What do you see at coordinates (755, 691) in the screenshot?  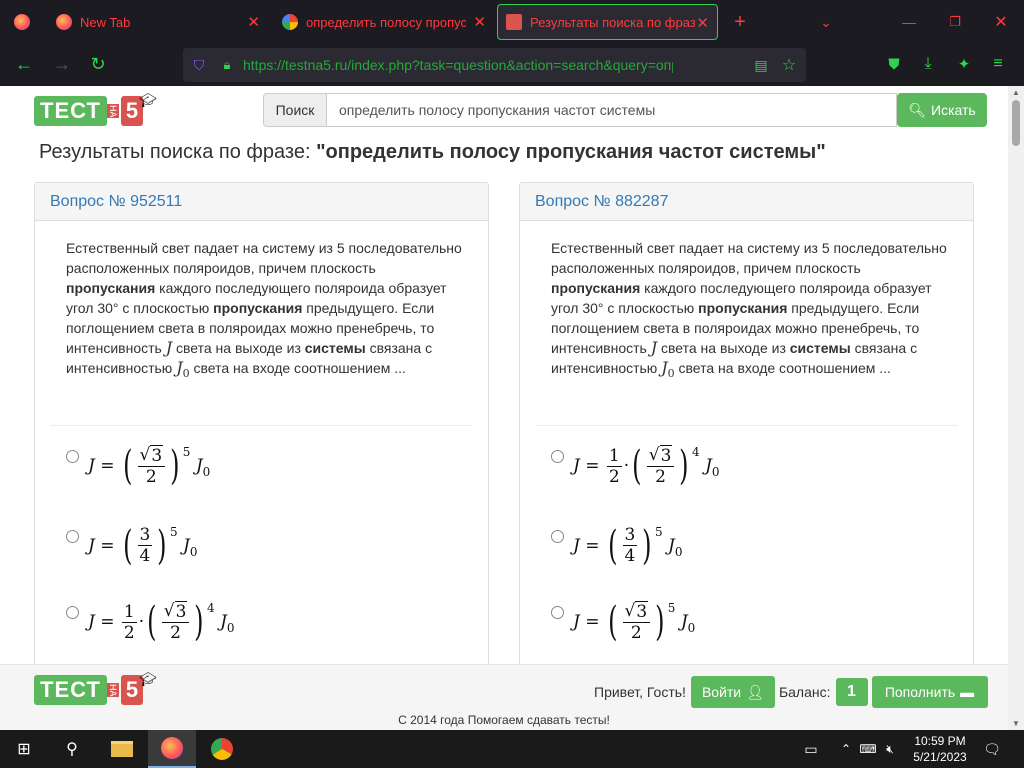 I see `user-icon: 👤︎` at bounding box center [755, 691].